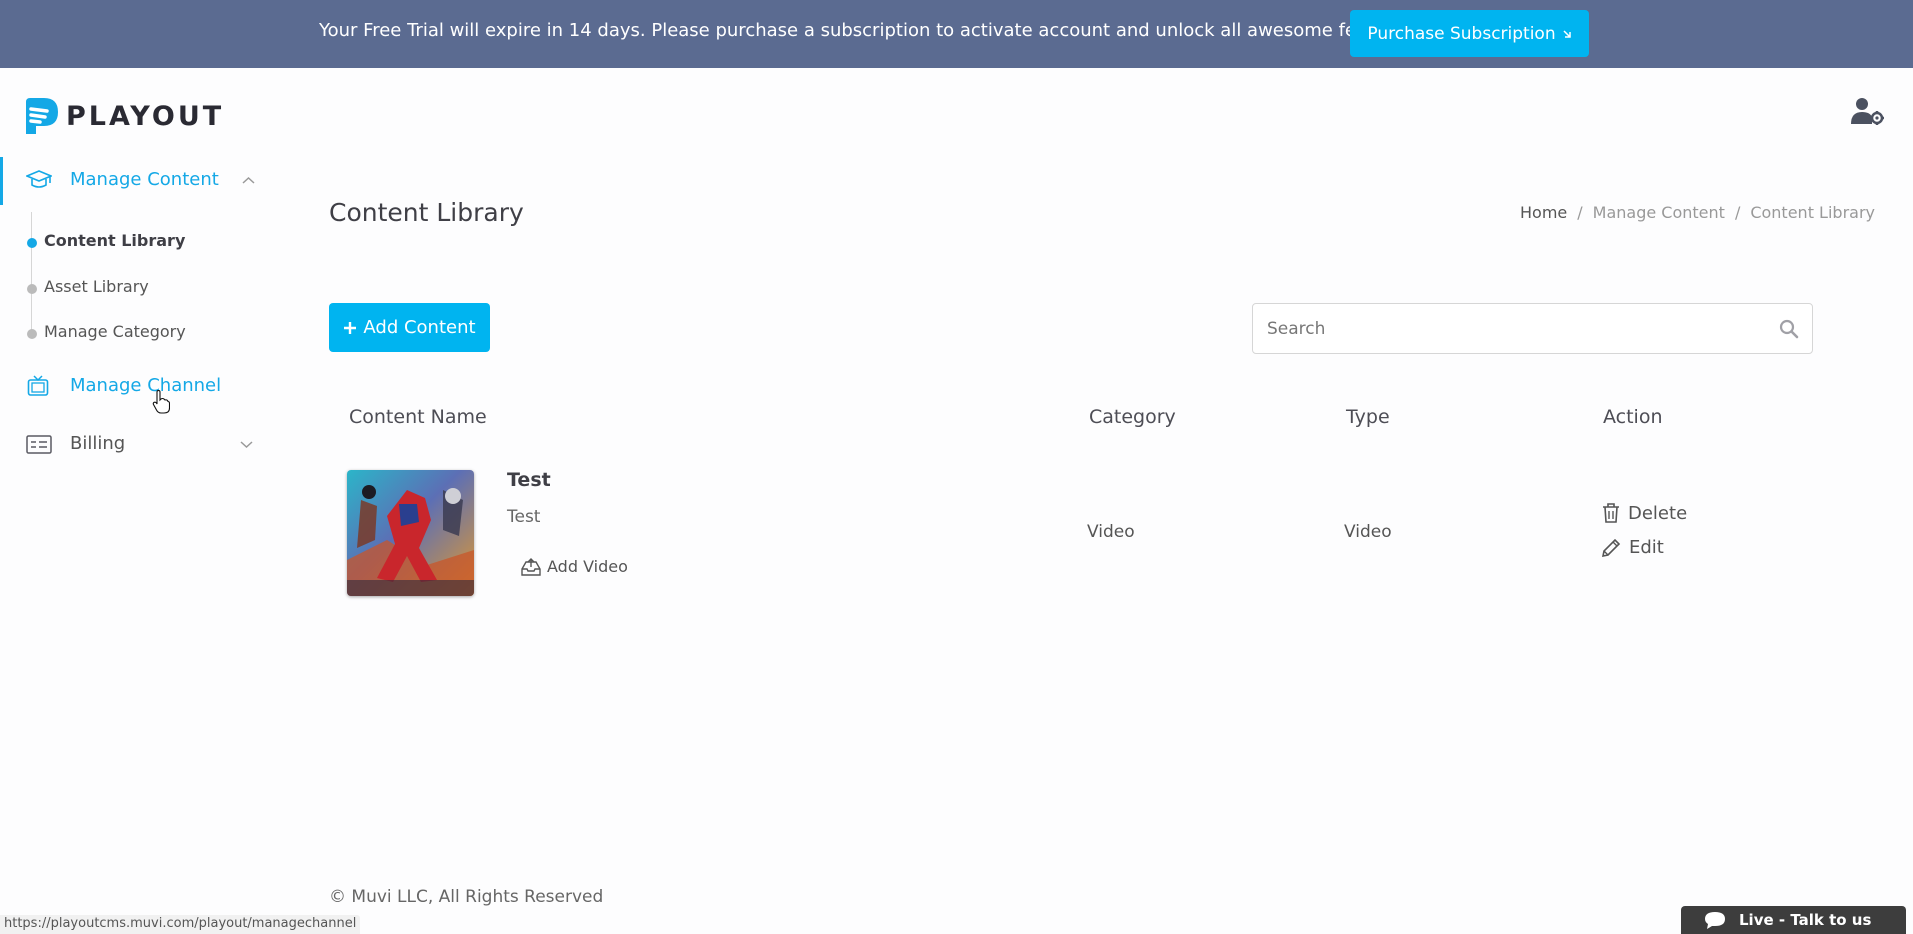 Image resolution: width=1913 pixels, height=934 pixels. Describe the element at coordinates (1111, 532) in the screenshot. I see `content-category: Video` at that location.